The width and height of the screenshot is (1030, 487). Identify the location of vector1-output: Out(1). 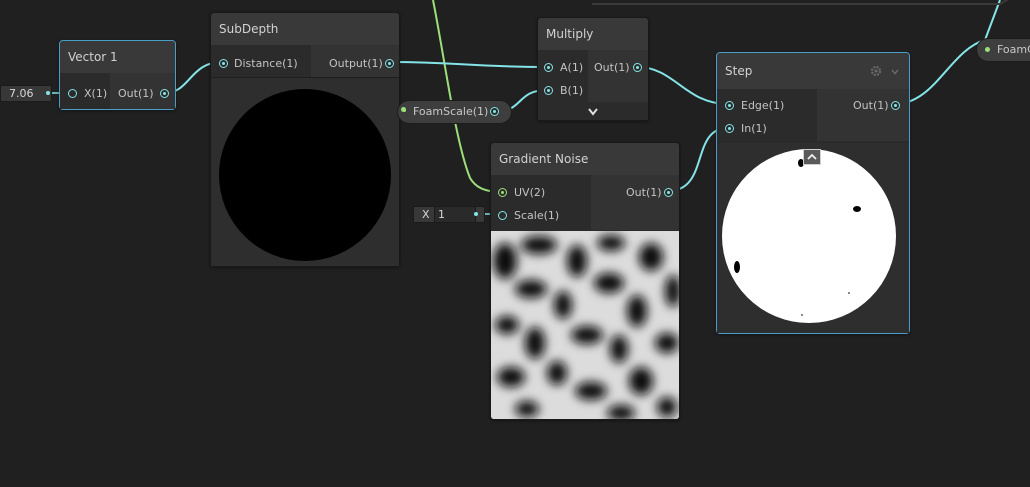
(143, 94).